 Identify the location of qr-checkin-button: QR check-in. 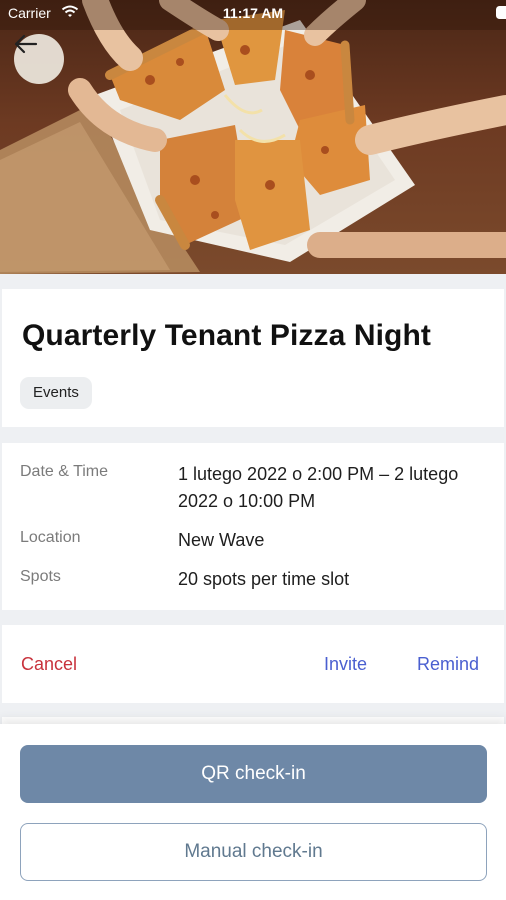
(253, 774).